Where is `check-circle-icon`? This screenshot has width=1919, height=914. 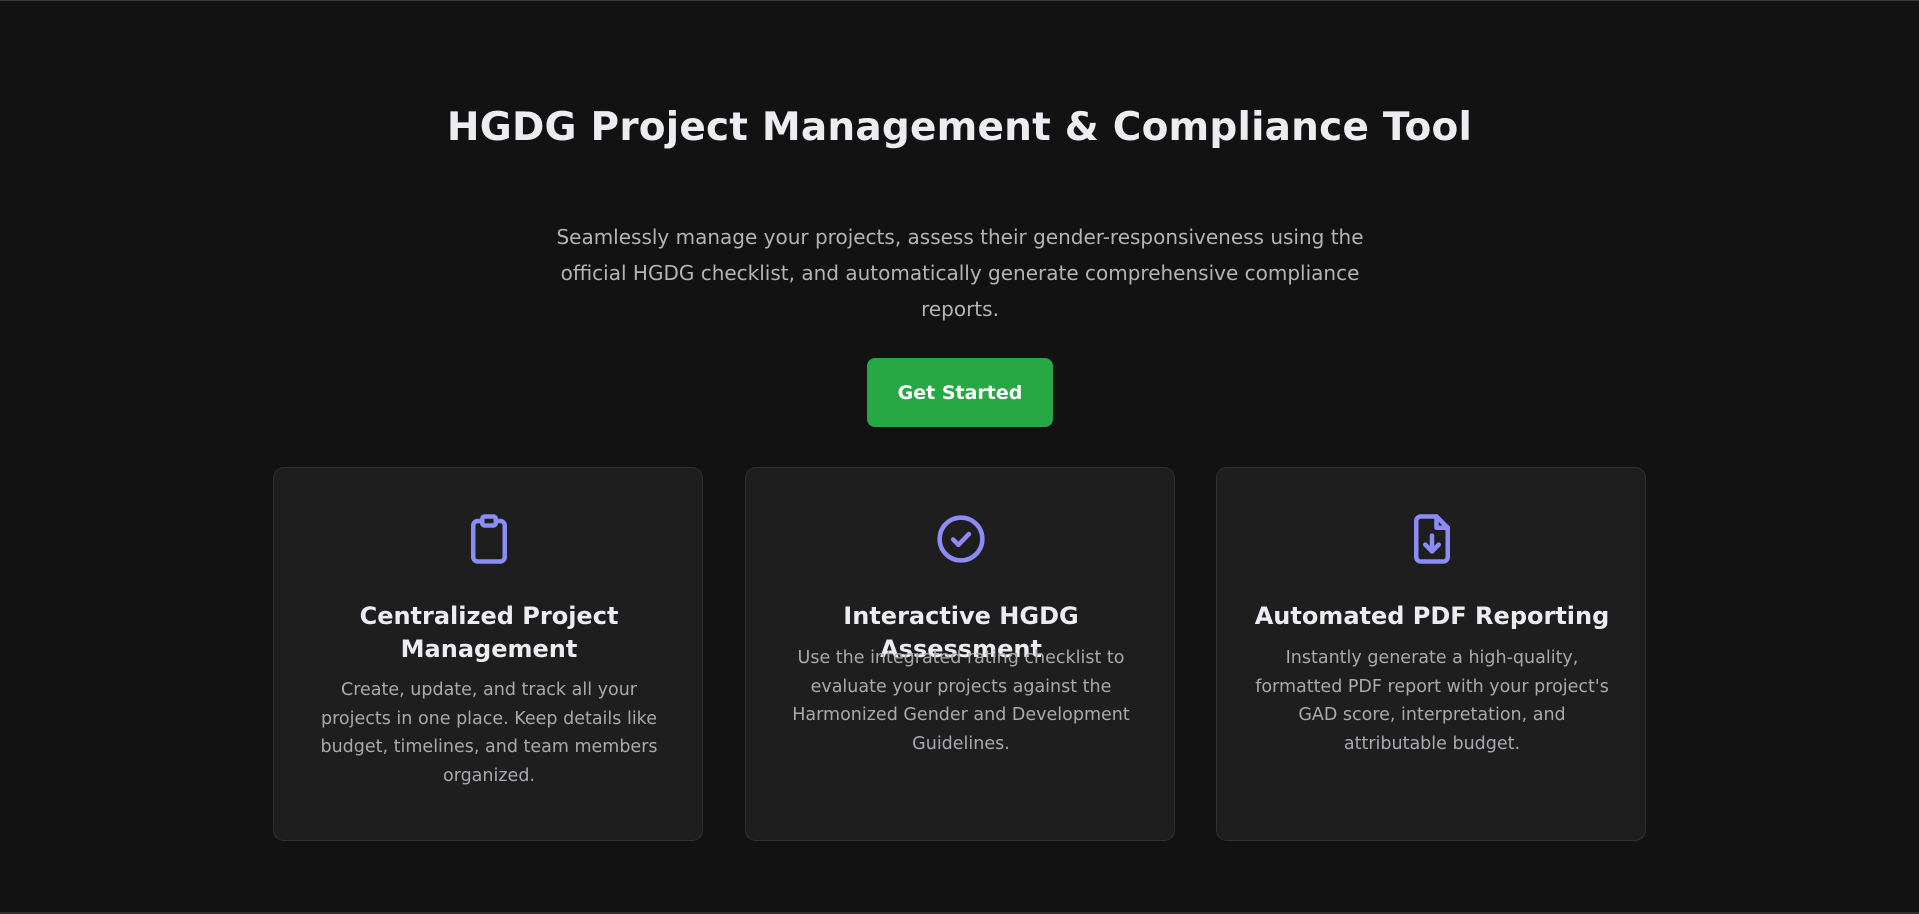 check-circle-icon is located at coordinates (961, 539).